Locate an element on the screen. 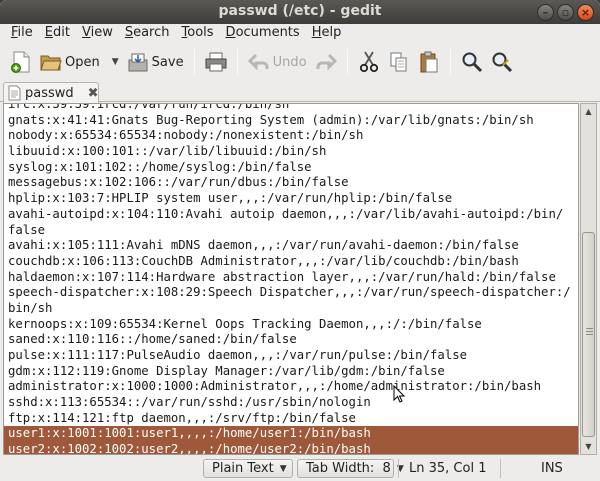 Image resolution: width=600 pixels, height=481 pixels. language-selector: Plain Text ▼ is located at coordinates (248, 468).